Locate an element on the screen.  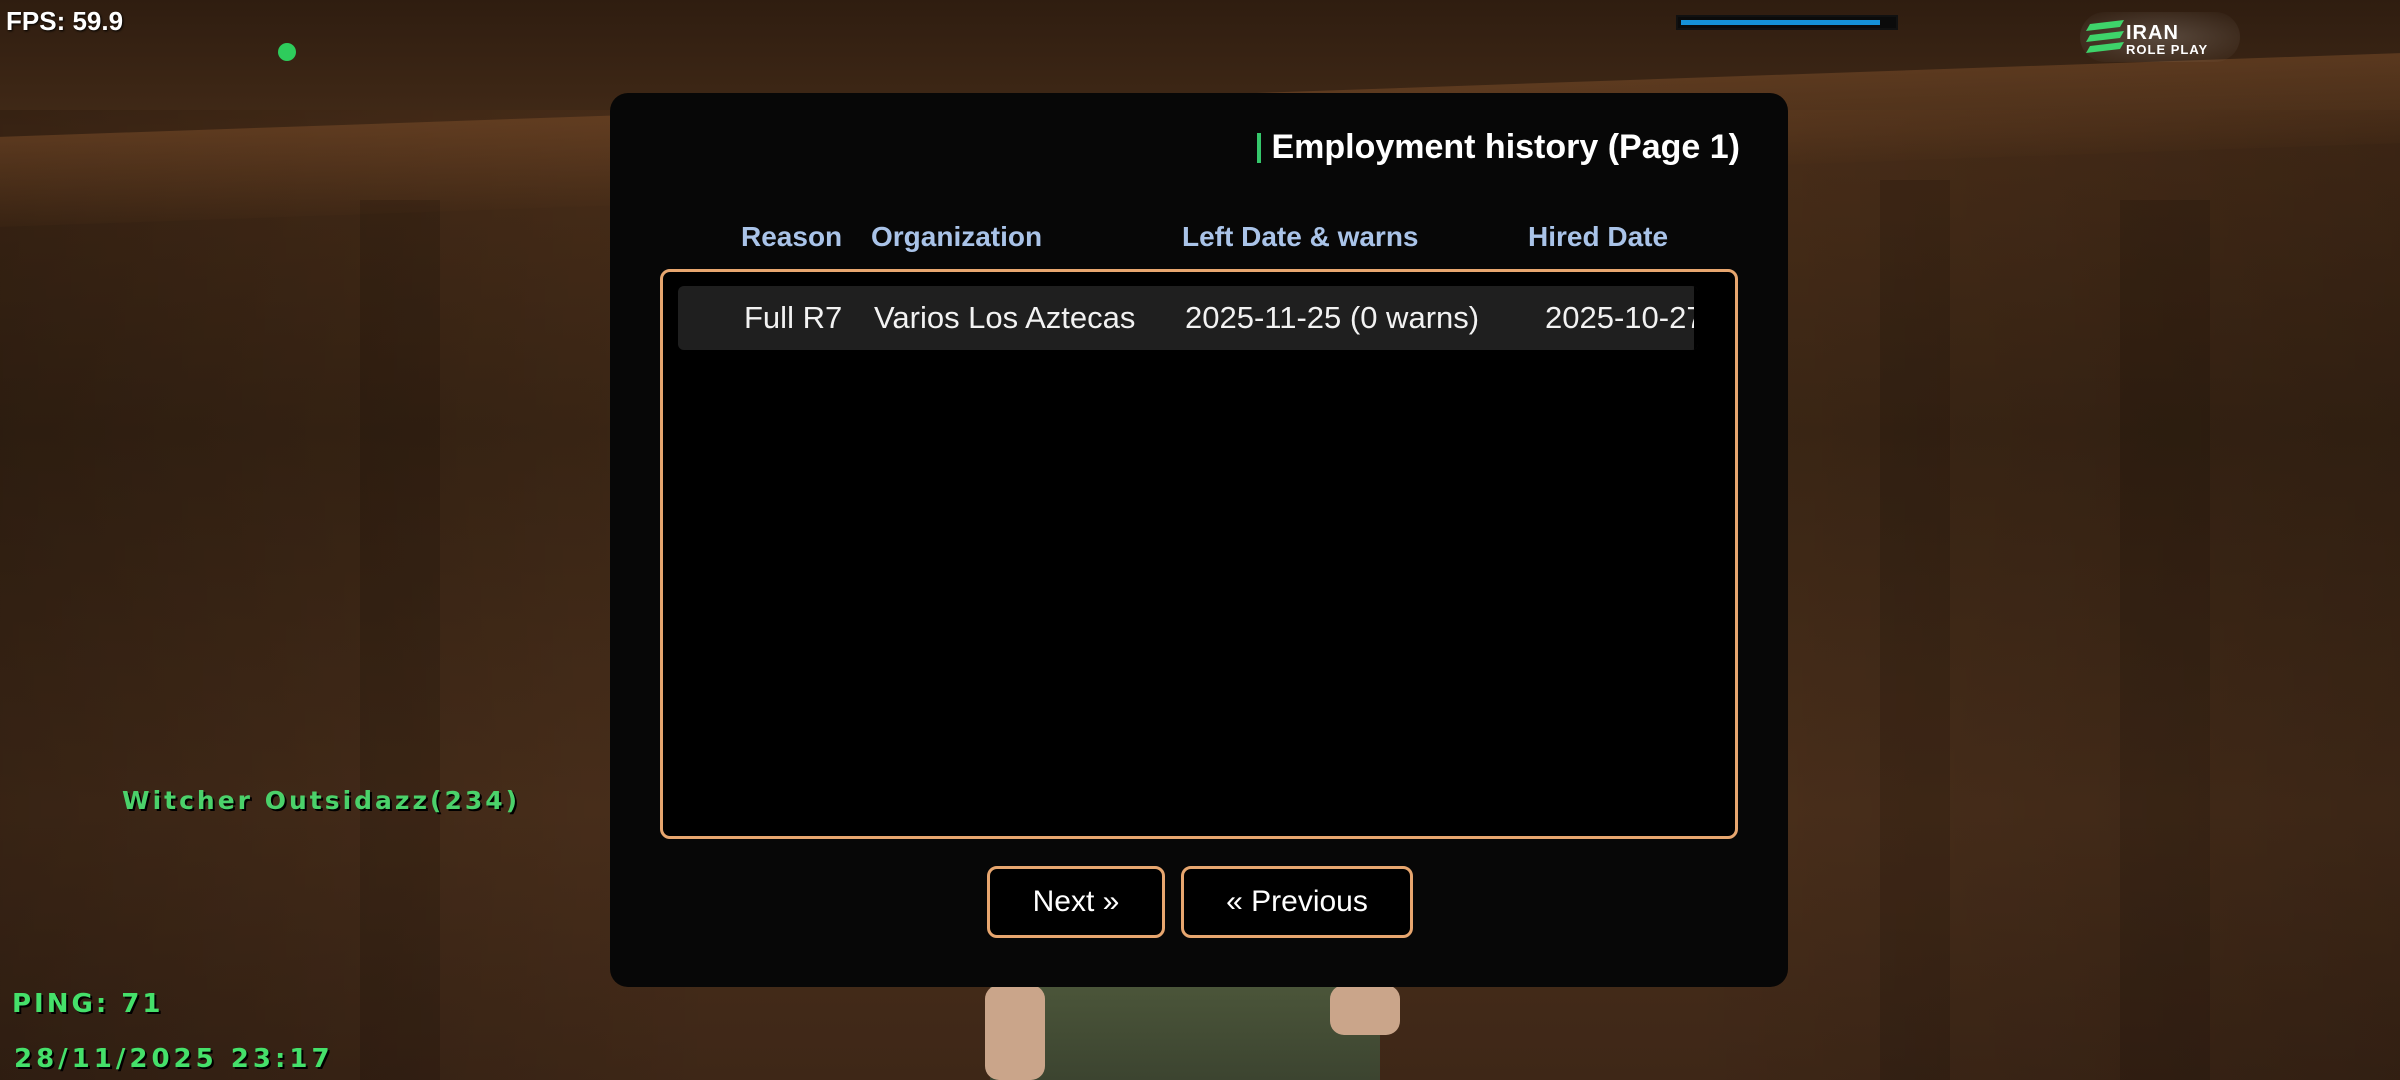
ping-readout: PING: 71 is located at coordinates (88, 1004).